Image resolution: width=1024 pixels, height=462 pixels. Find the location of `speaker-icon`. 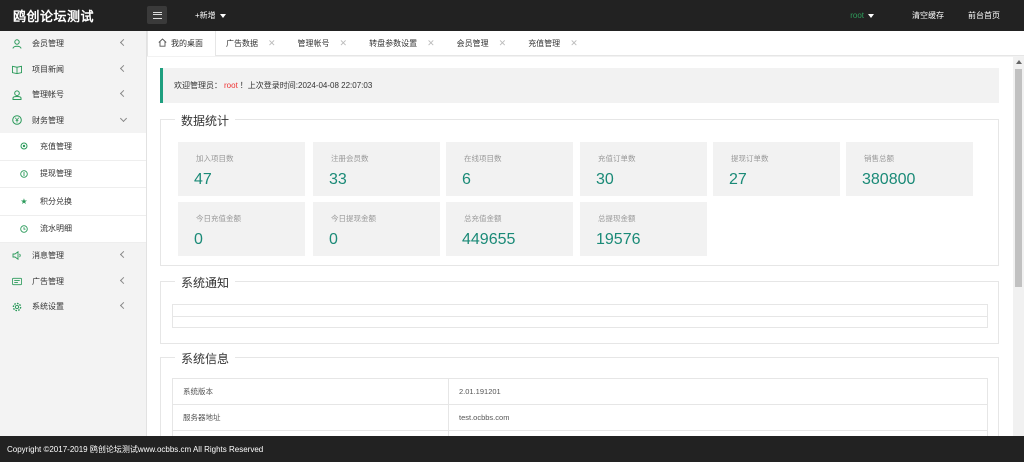

speaker-icon is located at coordinates (17, 256).